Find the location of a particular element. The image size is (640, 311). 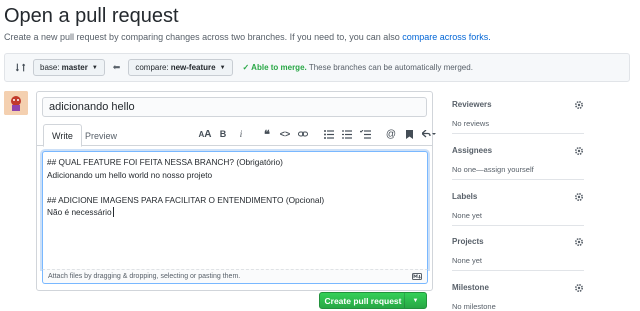

tab-preview: Preview is located at coordinates (101, 135).